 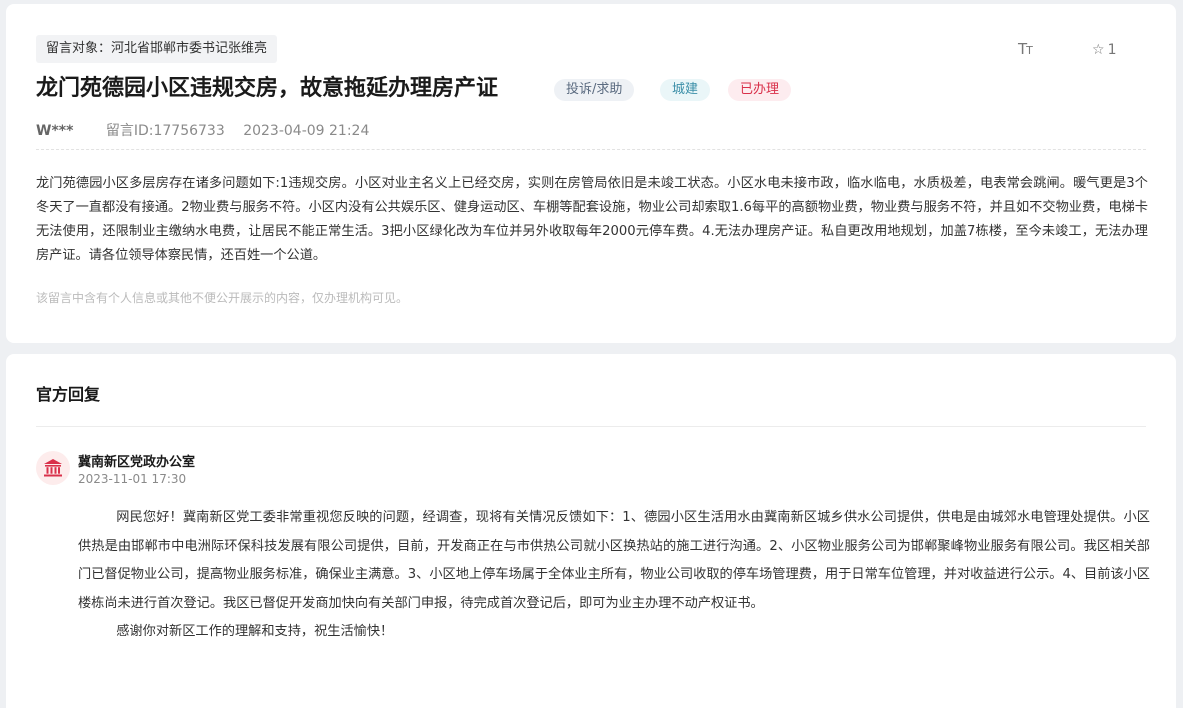 I want to click on star-icon: ☆, so click(x=1098, y=50).